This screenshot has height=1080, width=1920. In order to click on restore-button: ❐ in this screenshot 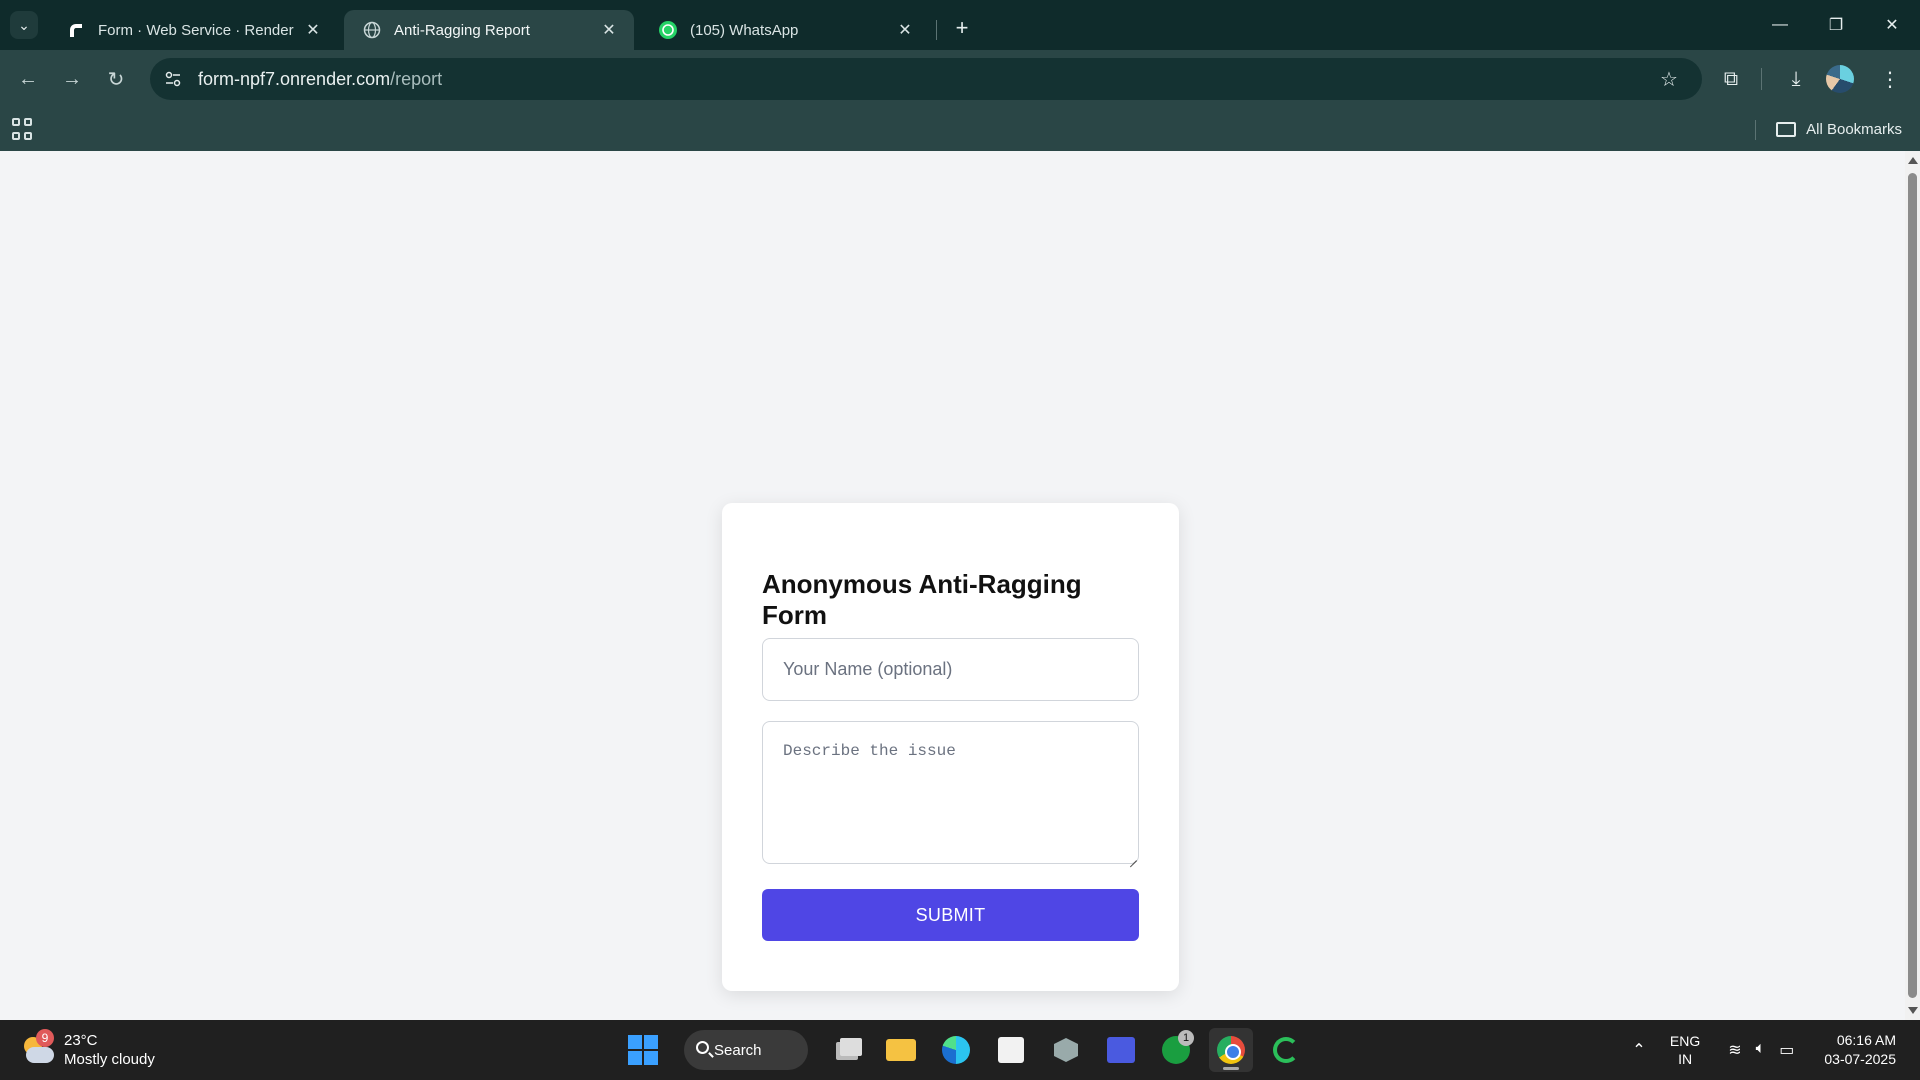, I will do `click(1836, 25)`.